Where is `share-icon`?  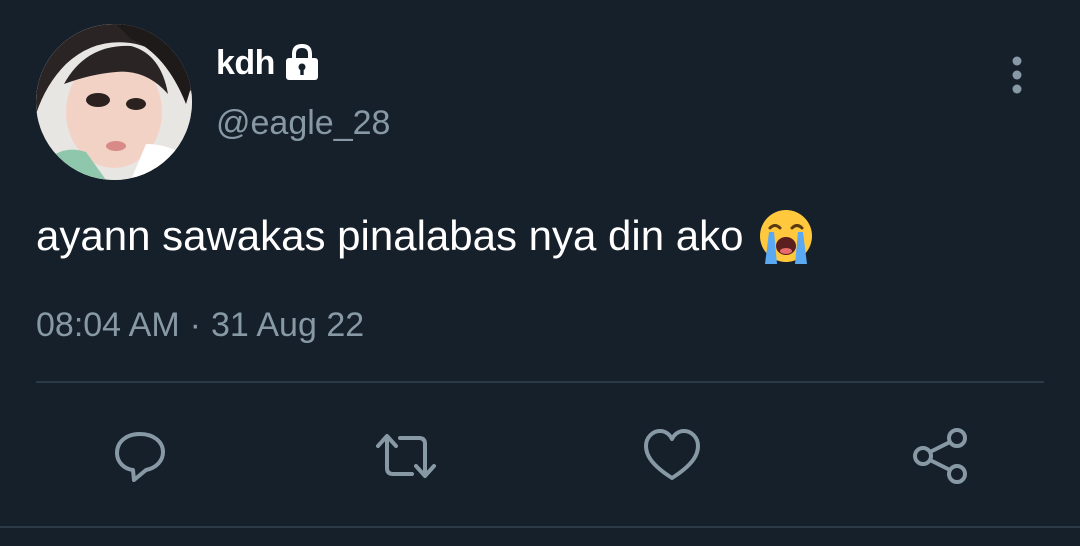 share-icon is located at coordinates (940, 456).